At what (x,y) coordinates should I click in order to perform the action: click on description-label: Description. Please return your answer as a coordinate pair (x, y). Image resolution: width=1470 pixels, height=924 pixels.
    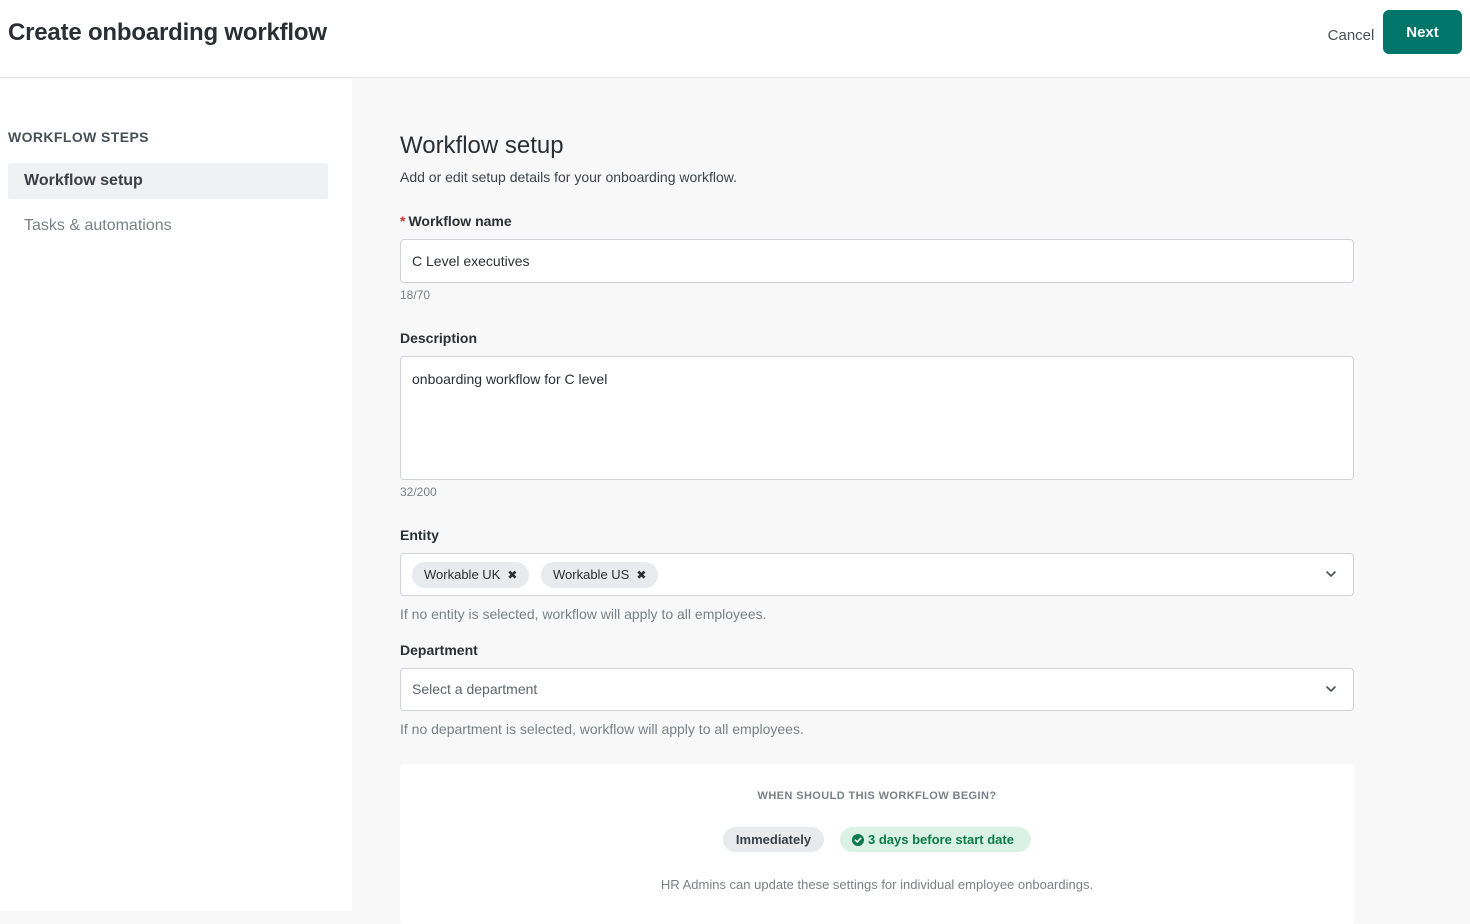
    Looking at the image, I should click on (439, 338).